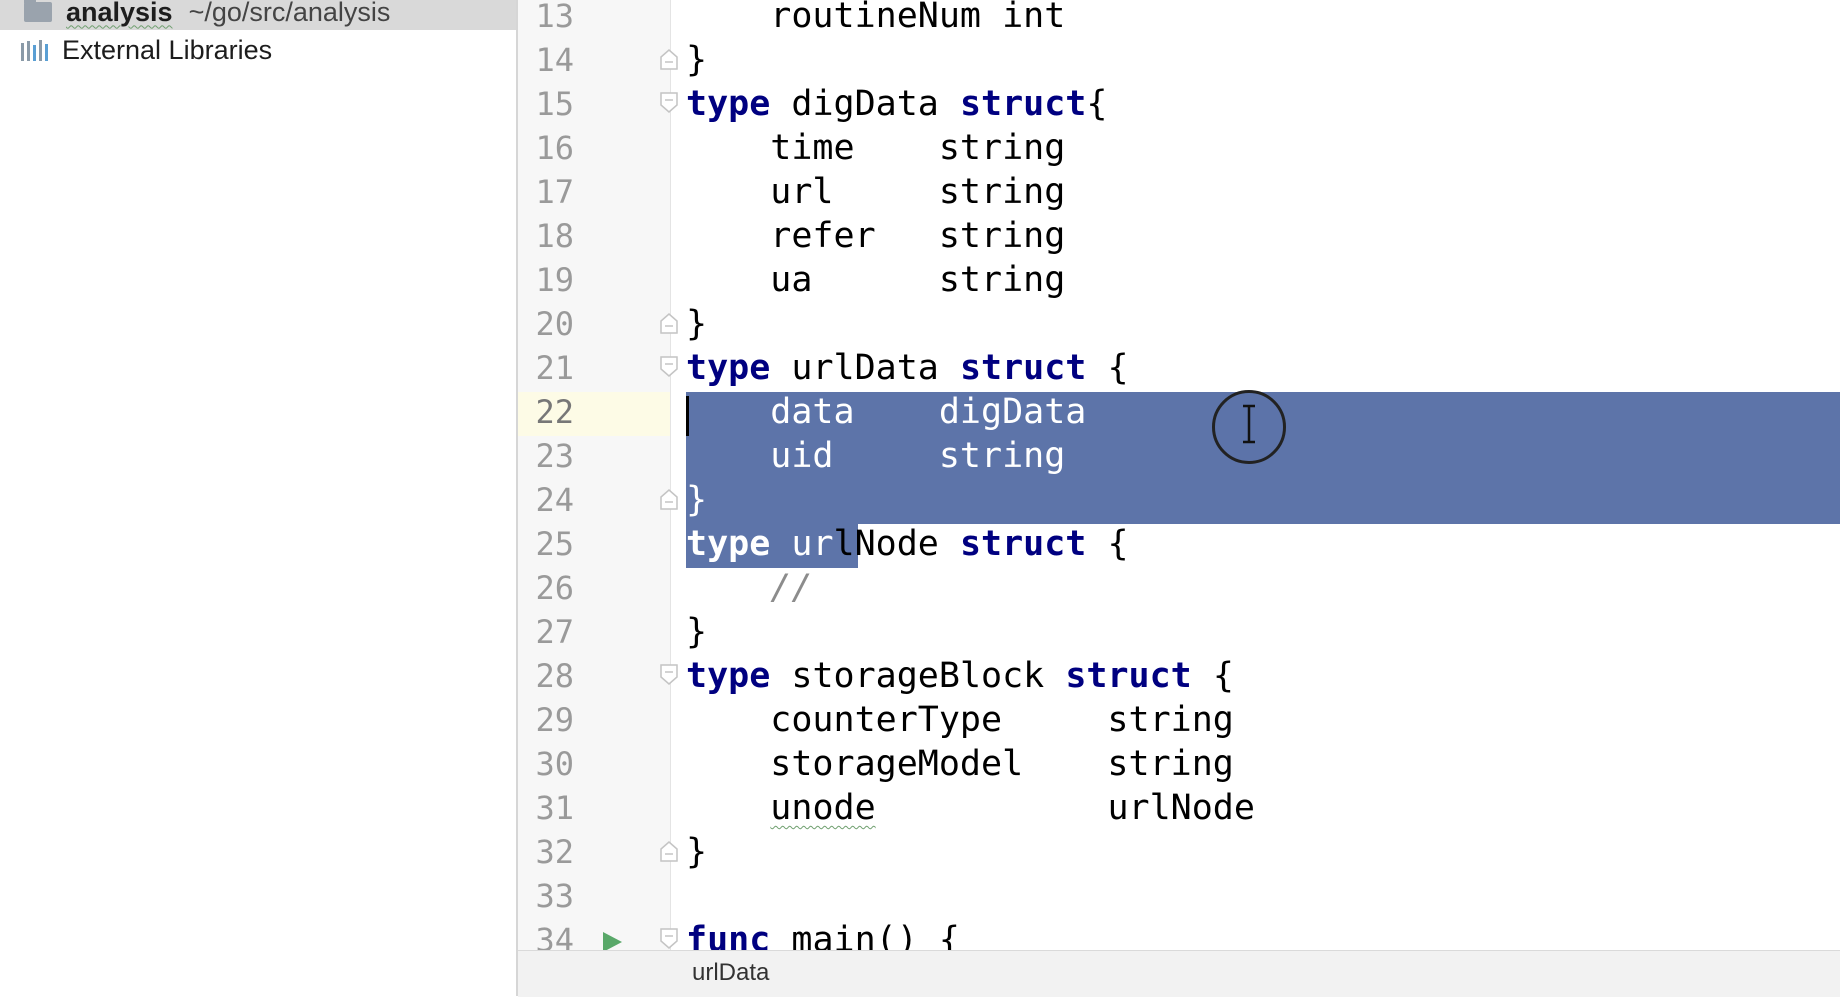  What do you see at coordinates (554, 17) in the screenshot?
I see `line-number: 13` at bounding box center [554, 17].